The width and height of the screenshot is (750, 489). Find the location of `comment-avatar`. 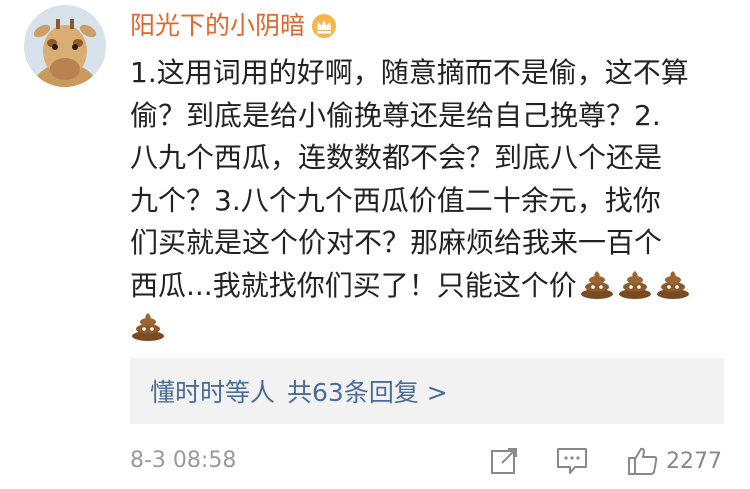

comment-avatar is located at coordinates (65, 46).